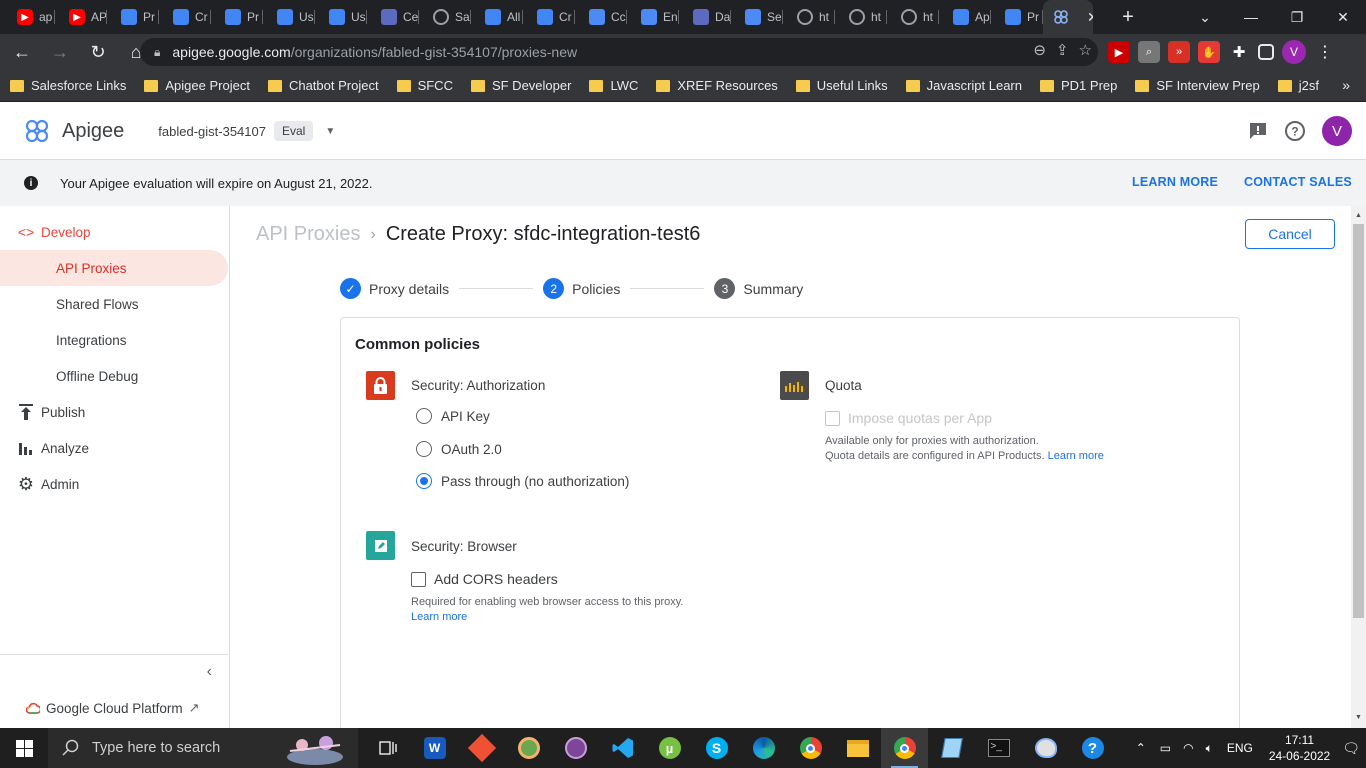 The width and height of the screenshot is (1366, 768). Describe the element at coordinates (669, 748) in the screenshot. I see `utorrent-app-icon: µ` at that location.